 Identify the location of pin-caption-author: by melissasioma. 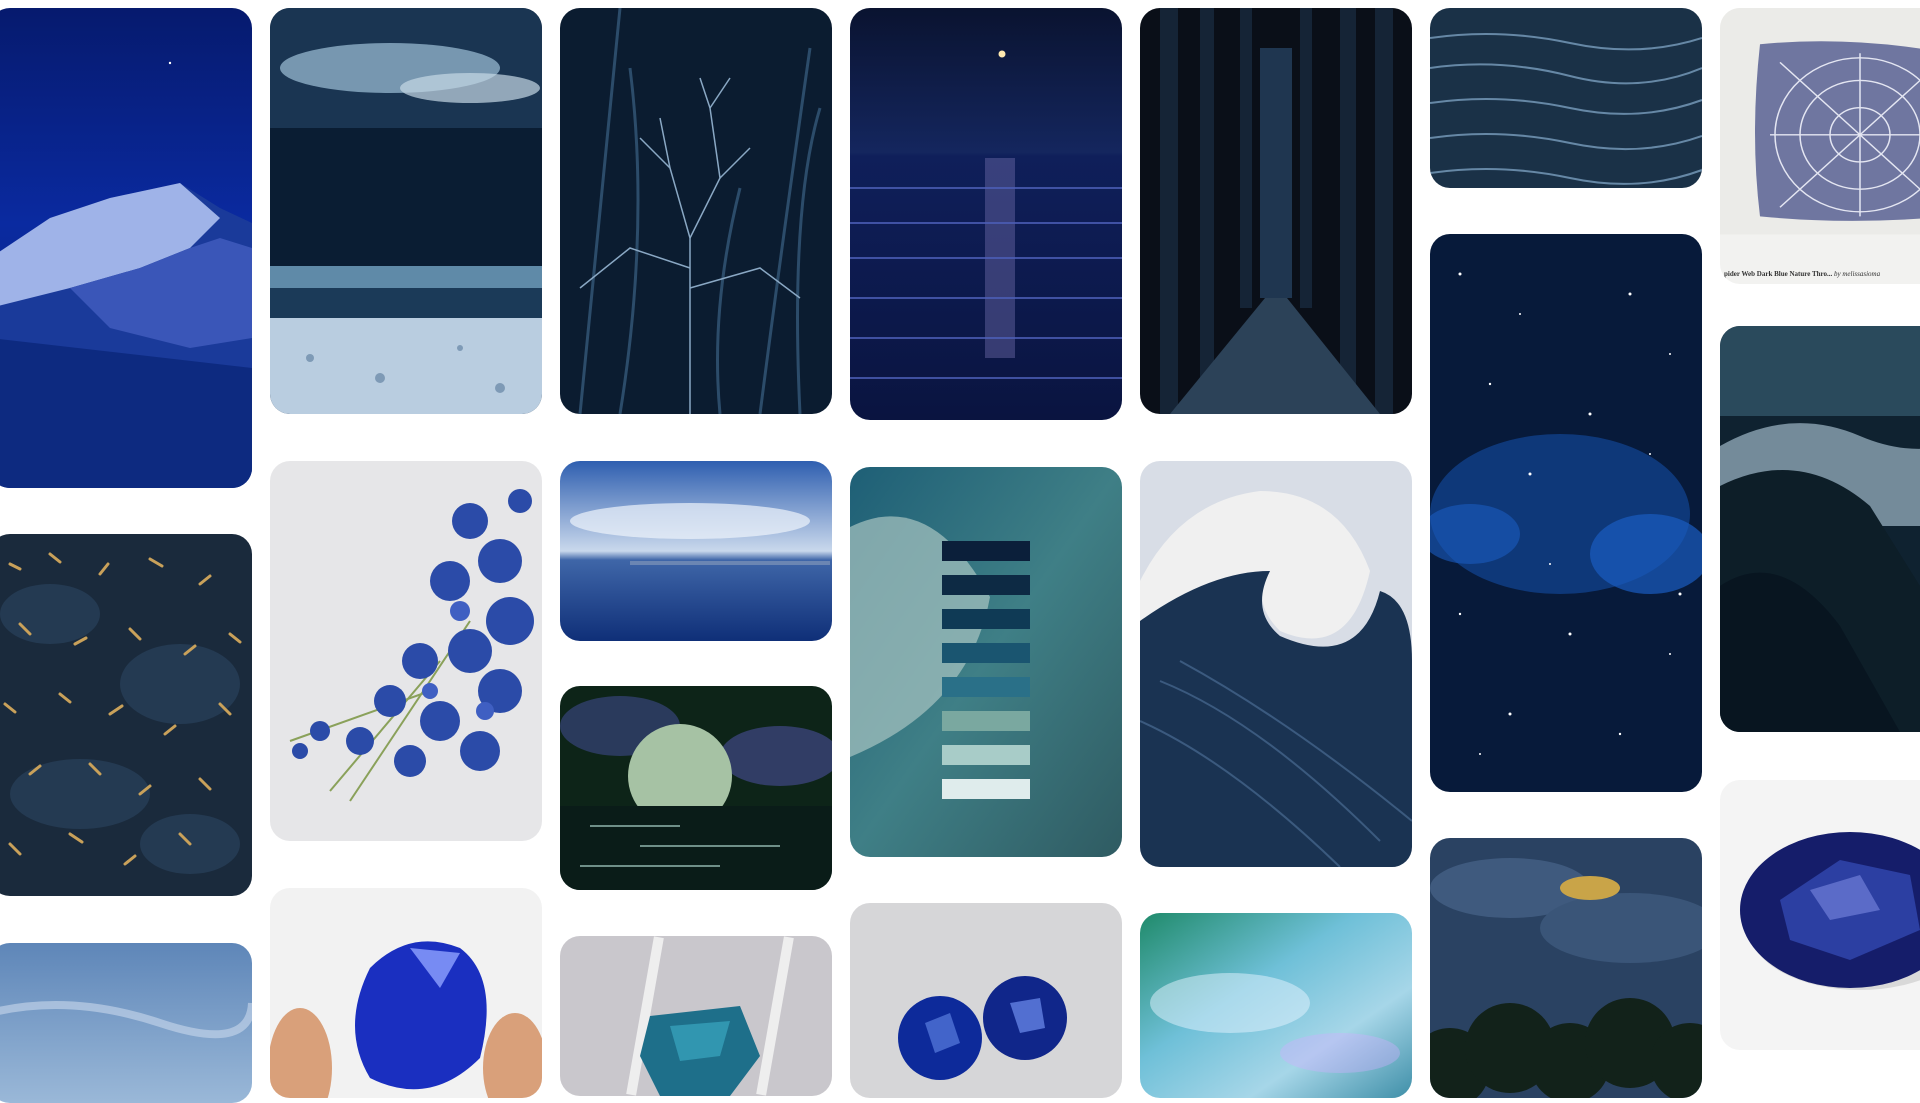
(1857, 274).